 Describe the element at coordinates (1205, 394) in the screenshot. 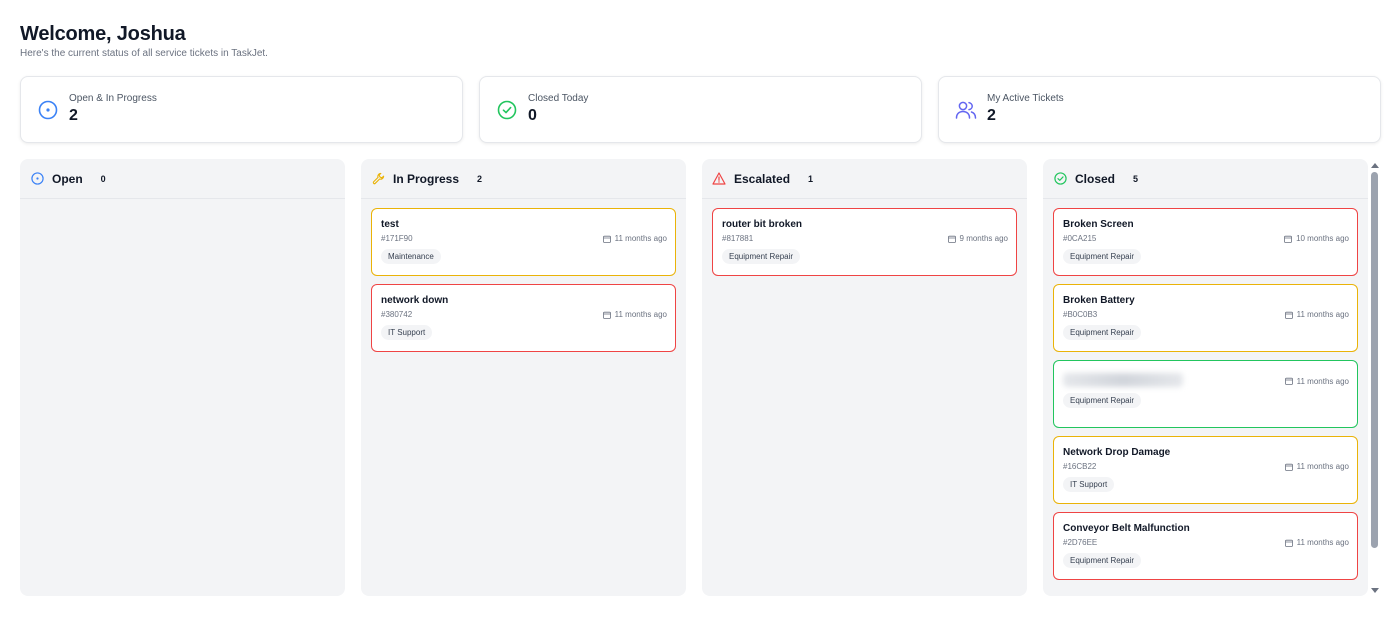

I see `ticket-card: 11 months ago Equipment Repair` at that location.